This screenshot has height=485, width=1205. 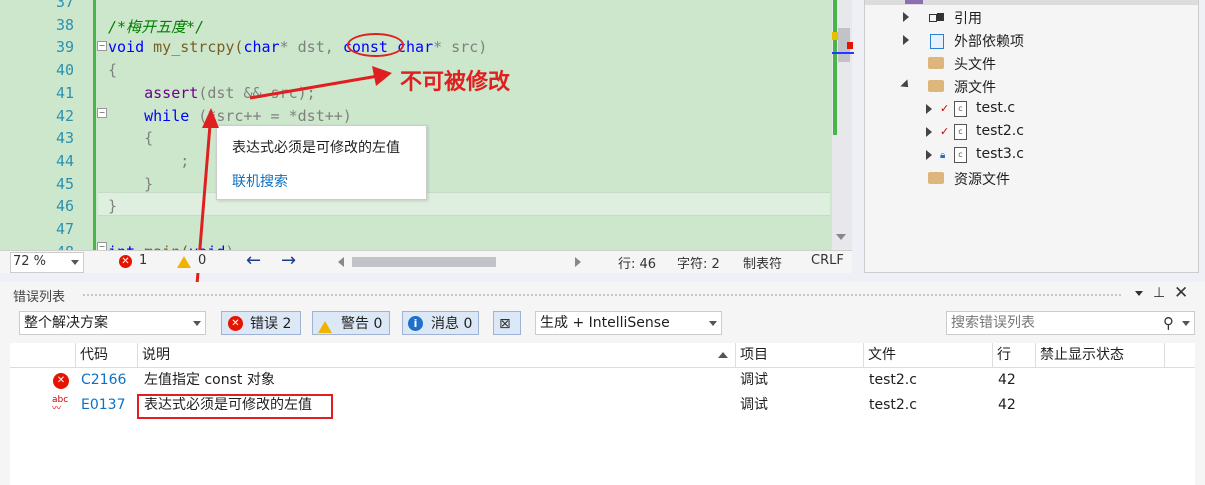 I want to click on intellisense-error-icon: abc 〰, so click(x=60, y=404).